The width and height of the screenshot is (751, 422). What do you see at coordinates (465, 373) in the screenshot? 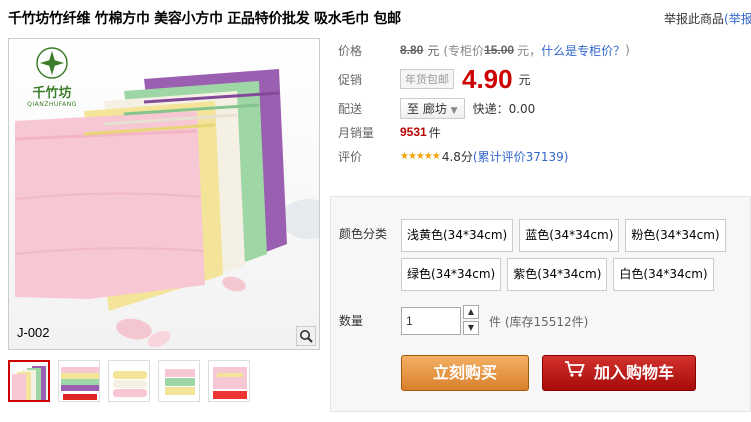
I see `buy-now-button: 立刻购买` at bounding box center [465, 373].